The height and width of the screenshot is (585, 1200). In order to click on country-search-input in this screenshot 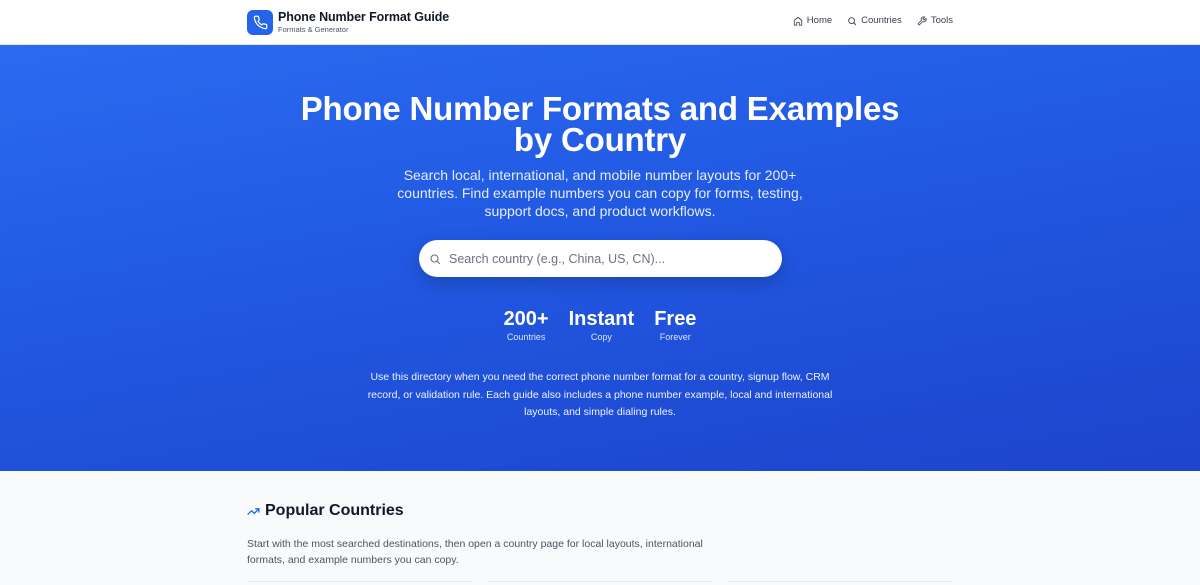, I will do `click(599, 258)`.